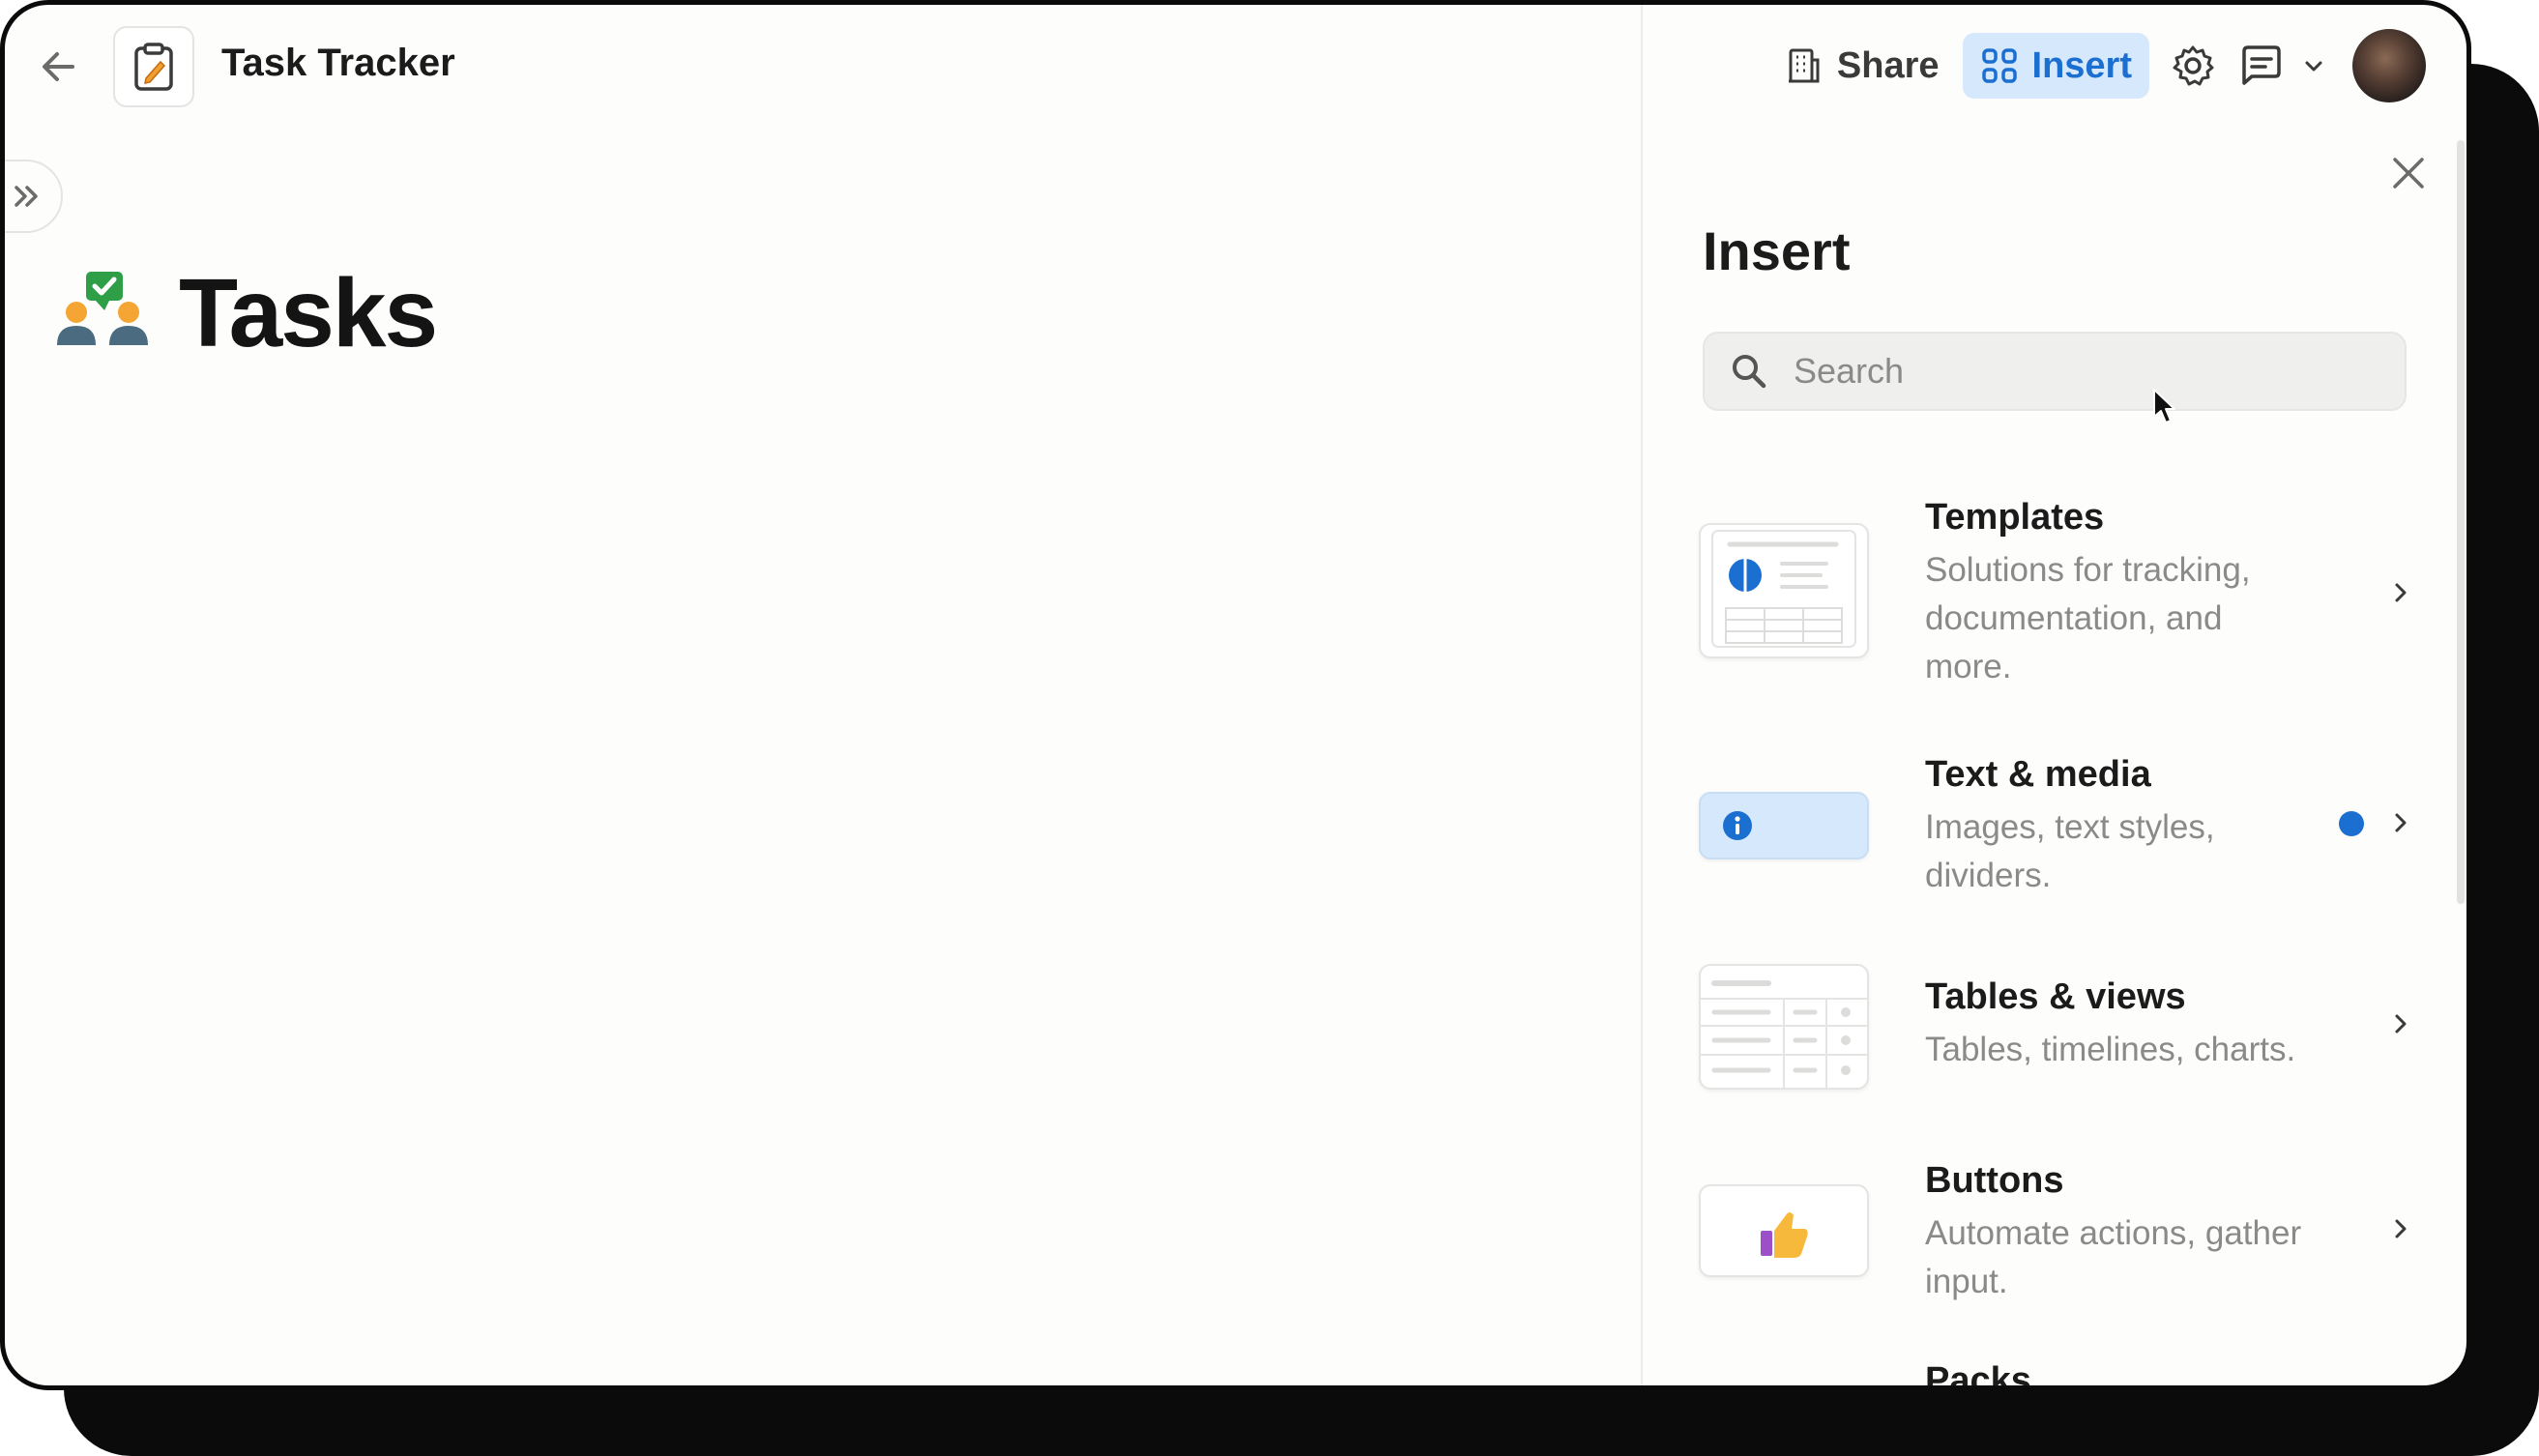  I want to click on new-indicator-dot, so click(2351, 824).